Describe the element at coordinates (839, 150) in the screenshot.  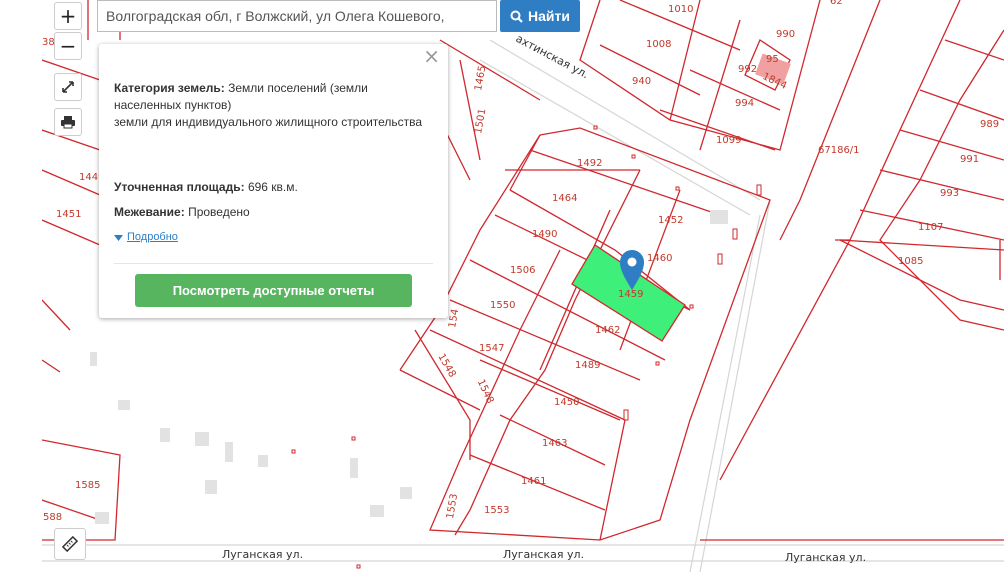
I see `parcel-label: 67186/1` at that location.